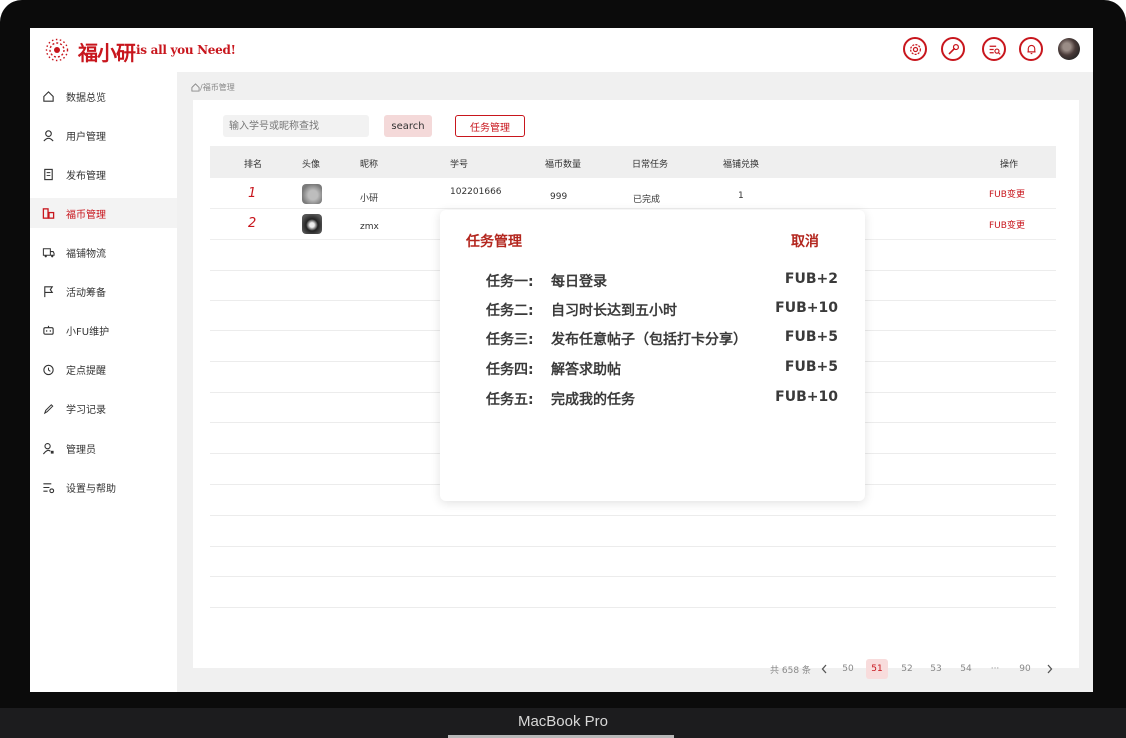 The image size is (1126, 738). Describe the element at coordinates (48, 174) in the screenshot. I see `document-icon` at that location.